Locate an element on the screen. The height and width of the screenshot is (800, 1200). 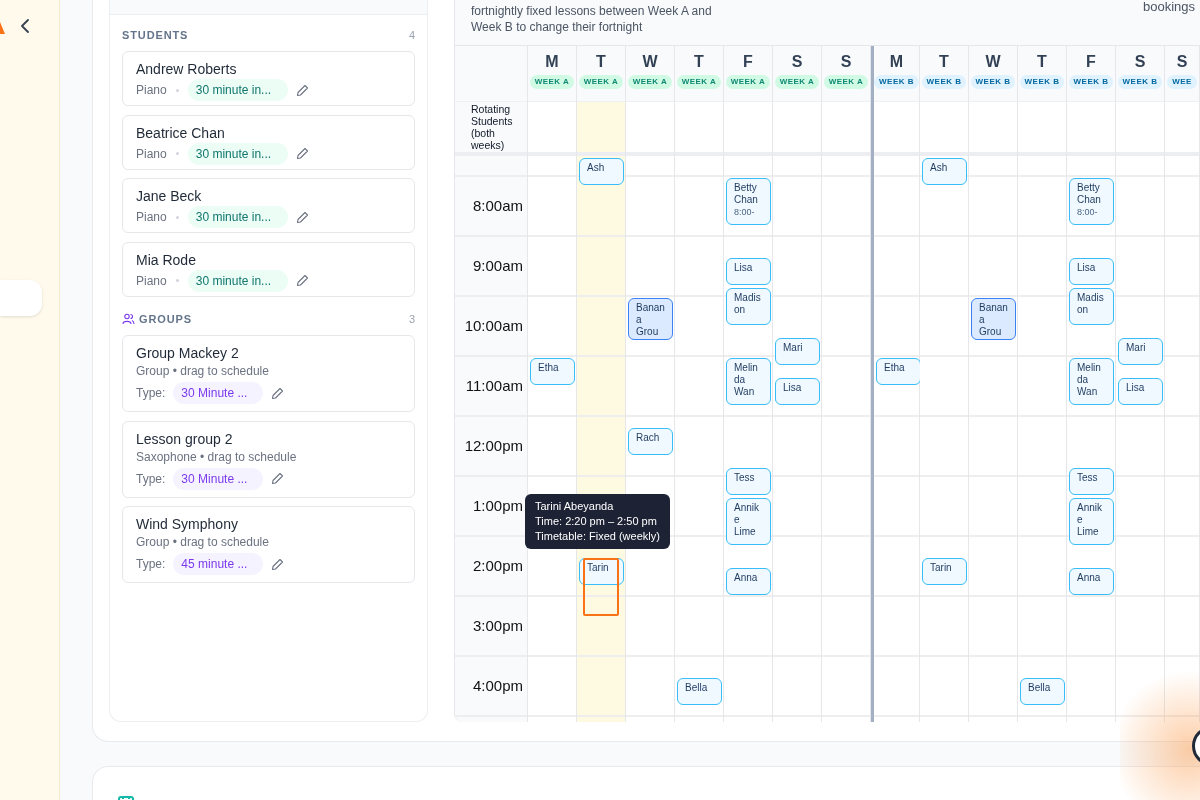
group-subtitle: Saxophone • drag to schedule is located at coordinates (217, 456).